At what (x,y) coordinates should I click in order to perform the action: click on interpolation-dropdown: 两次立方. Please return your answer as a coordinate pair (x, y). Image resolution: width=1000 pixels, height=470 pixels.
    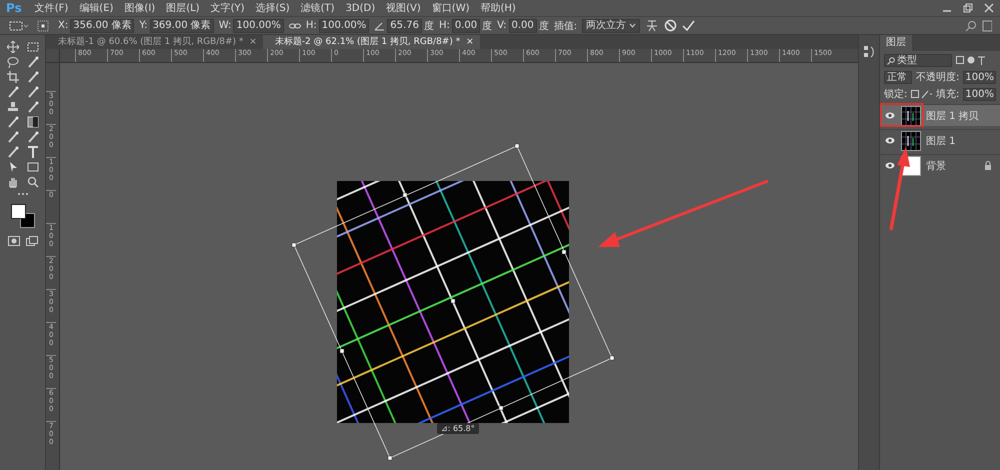
    Looking at the image, I should click on (611, 25).